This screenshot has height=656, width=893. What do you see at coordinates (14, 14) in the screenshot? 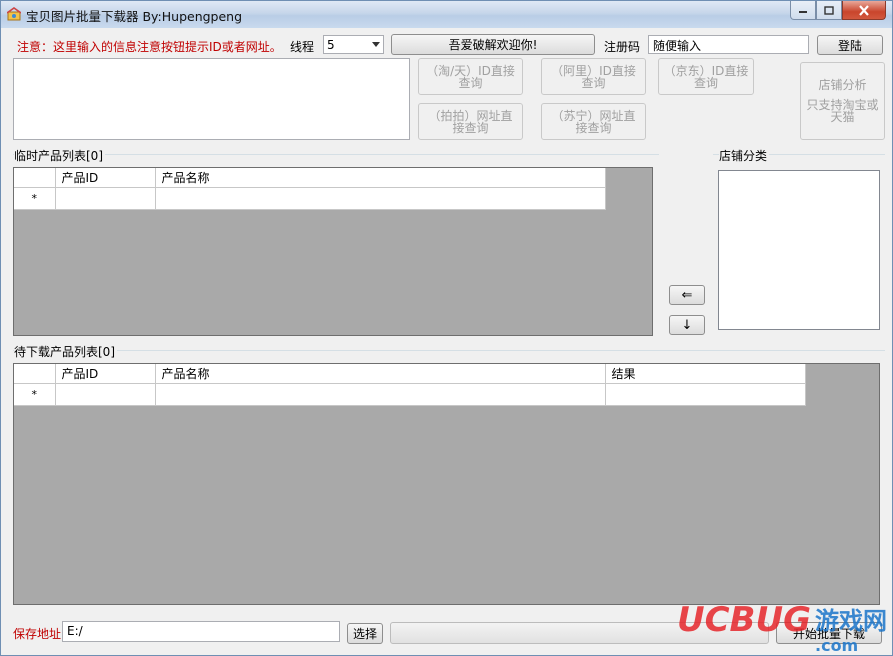
I see `app-icon` at bounding box center [14, 14].